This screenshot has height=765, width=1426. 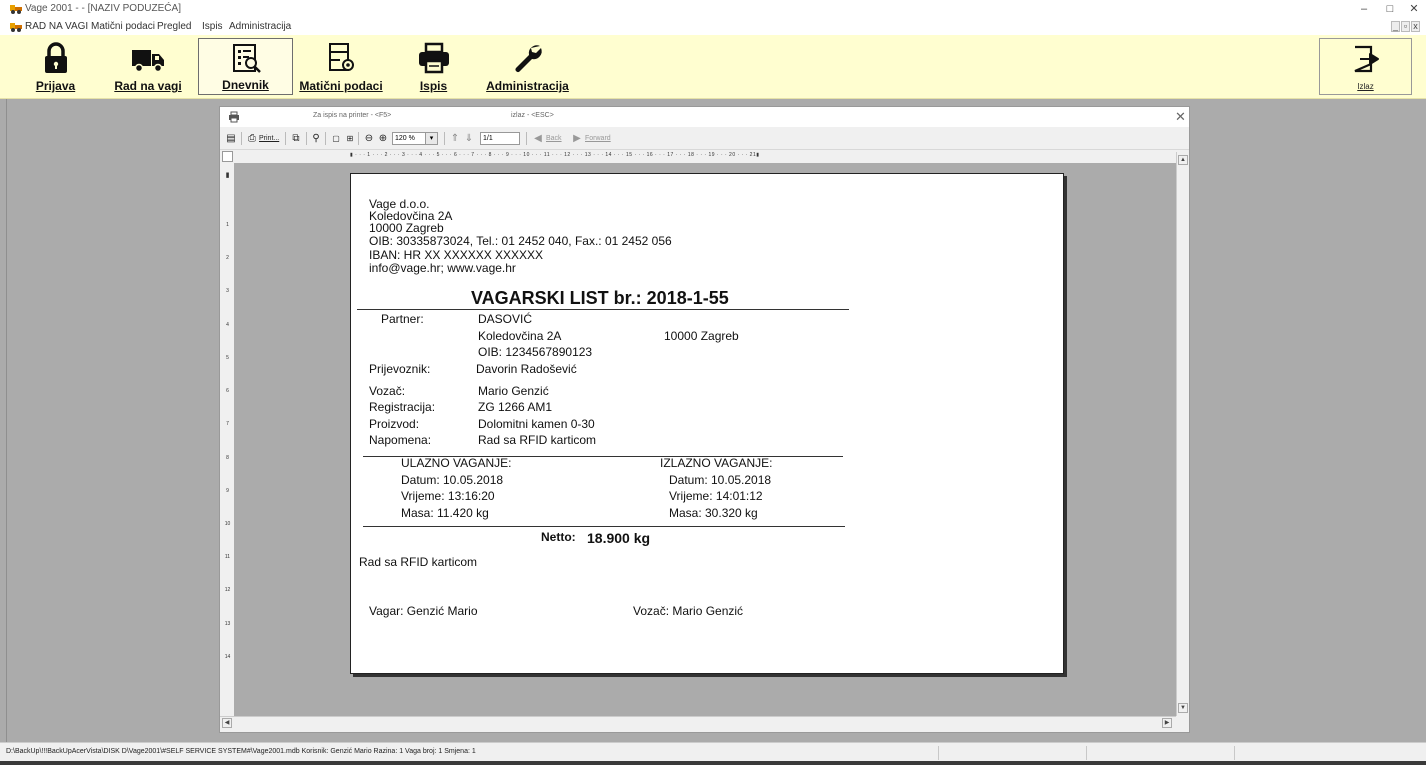 What do you see at coordinates (554, 138) in the screenshot?
I see `back-button: Back` at bounding box center [554, 138].